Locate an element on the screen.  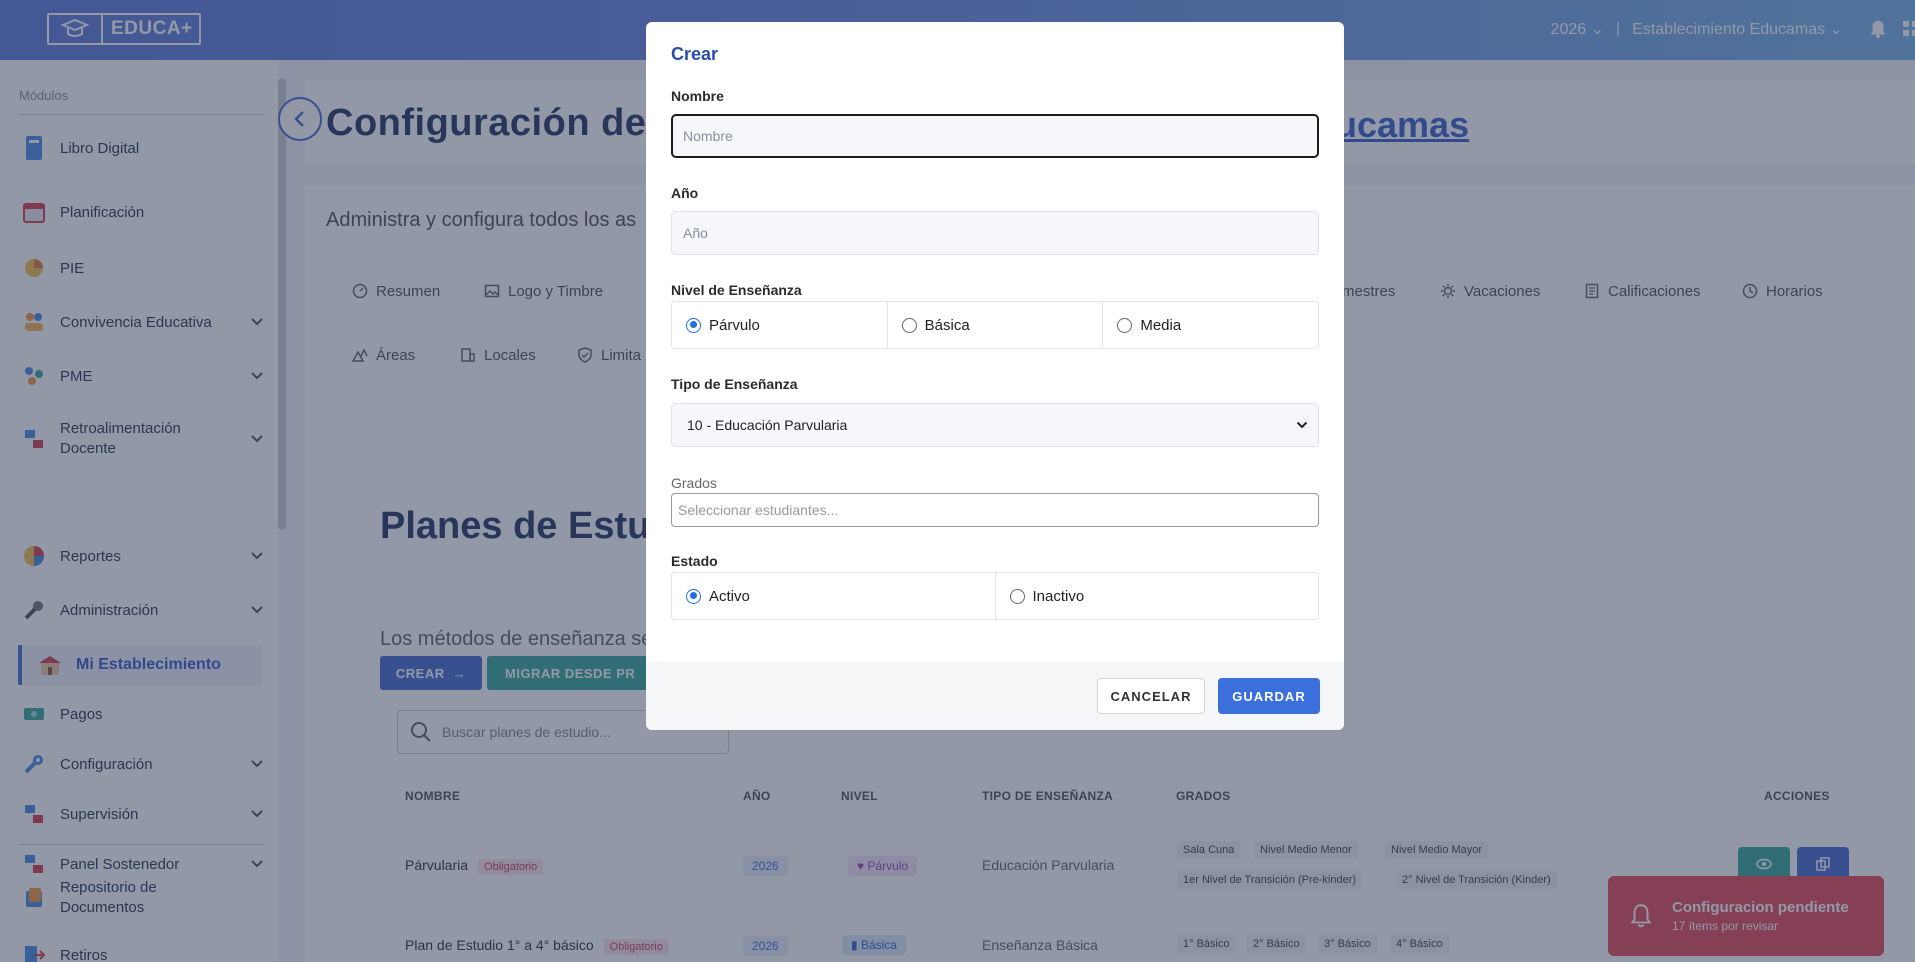
chevron-down-icon is located at coordinates (1302, 425).